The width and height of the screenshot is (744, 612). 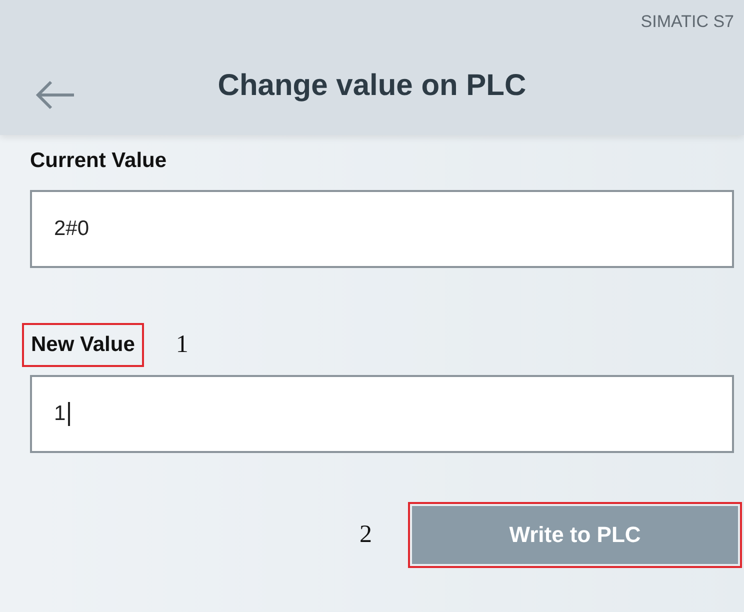 I want to click on text-cursor, so click(x=69, y=414).